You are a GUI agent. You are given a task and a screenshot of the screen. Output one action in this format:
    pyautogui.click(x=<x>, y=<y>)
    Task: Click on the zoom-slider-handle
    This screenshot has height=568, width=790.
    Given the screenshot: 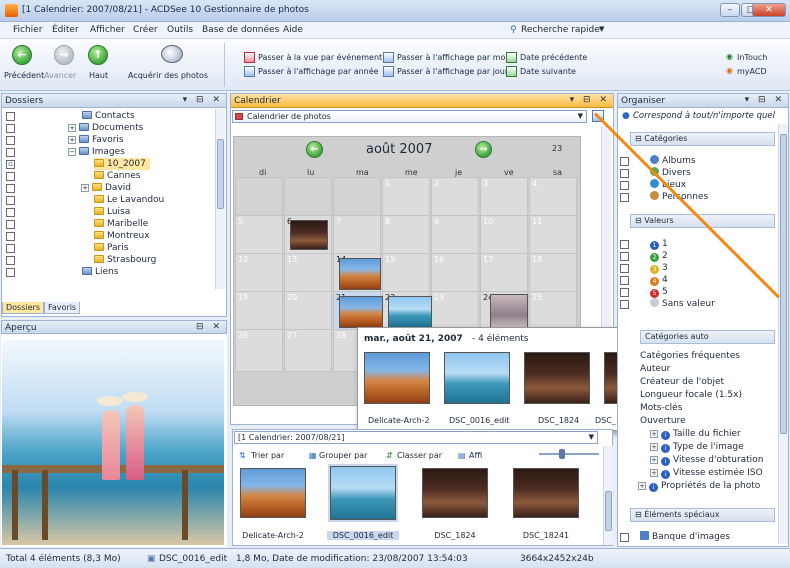 What is the action you would take?
    pyautogui.click(x=562, y=454)
    